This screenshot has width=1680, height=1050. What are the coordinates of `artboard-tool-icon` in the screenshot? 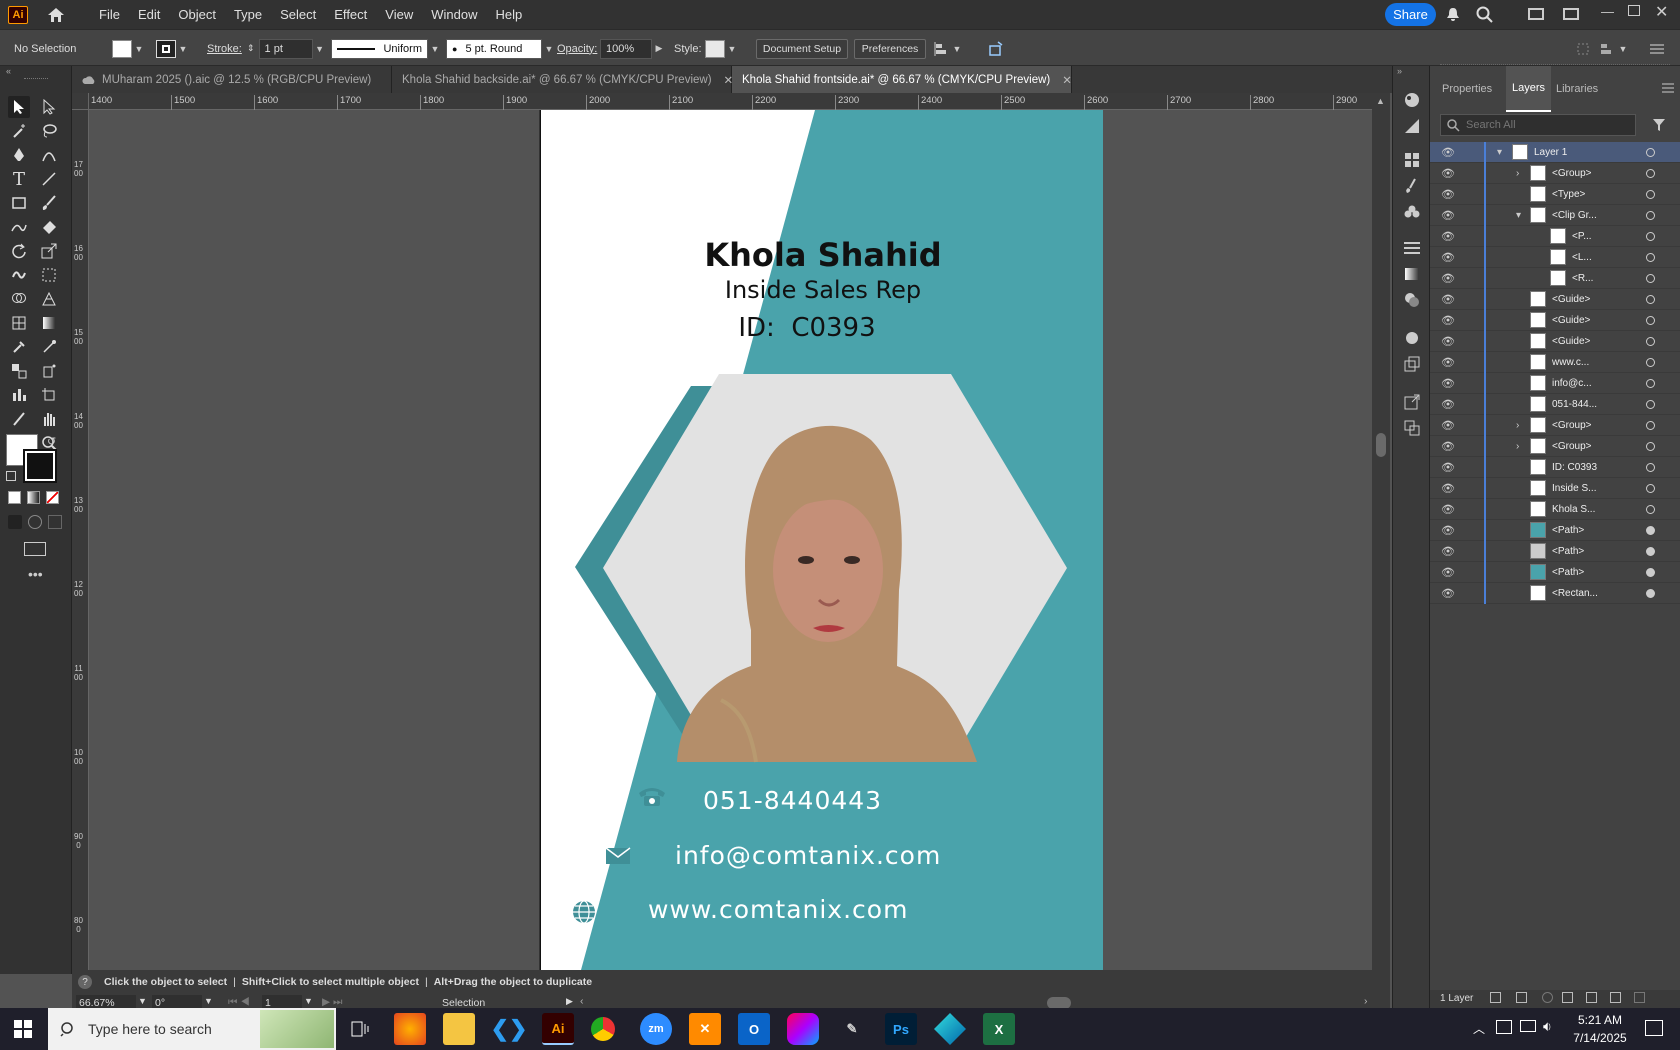 It's located at (49, 395).